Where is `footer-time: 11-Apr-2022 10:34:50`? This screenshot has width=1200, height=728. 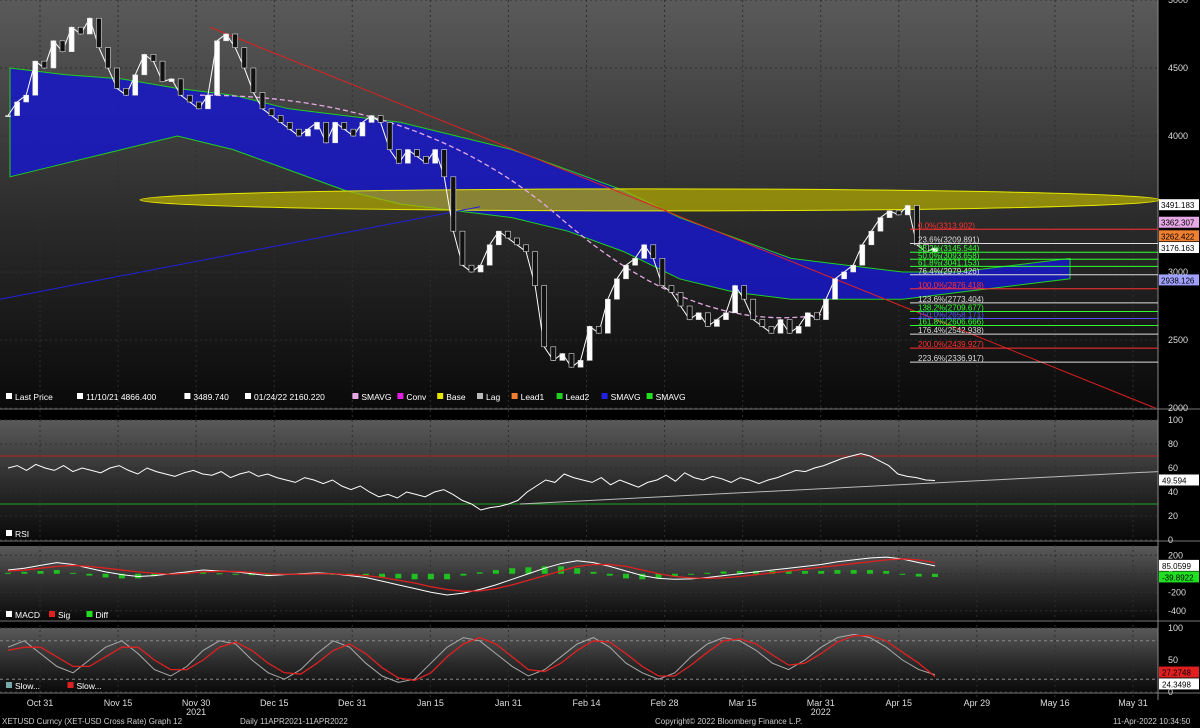
footer-time: 11-Apr-2022 10:34:50 is located at coordinates (1152, 721).